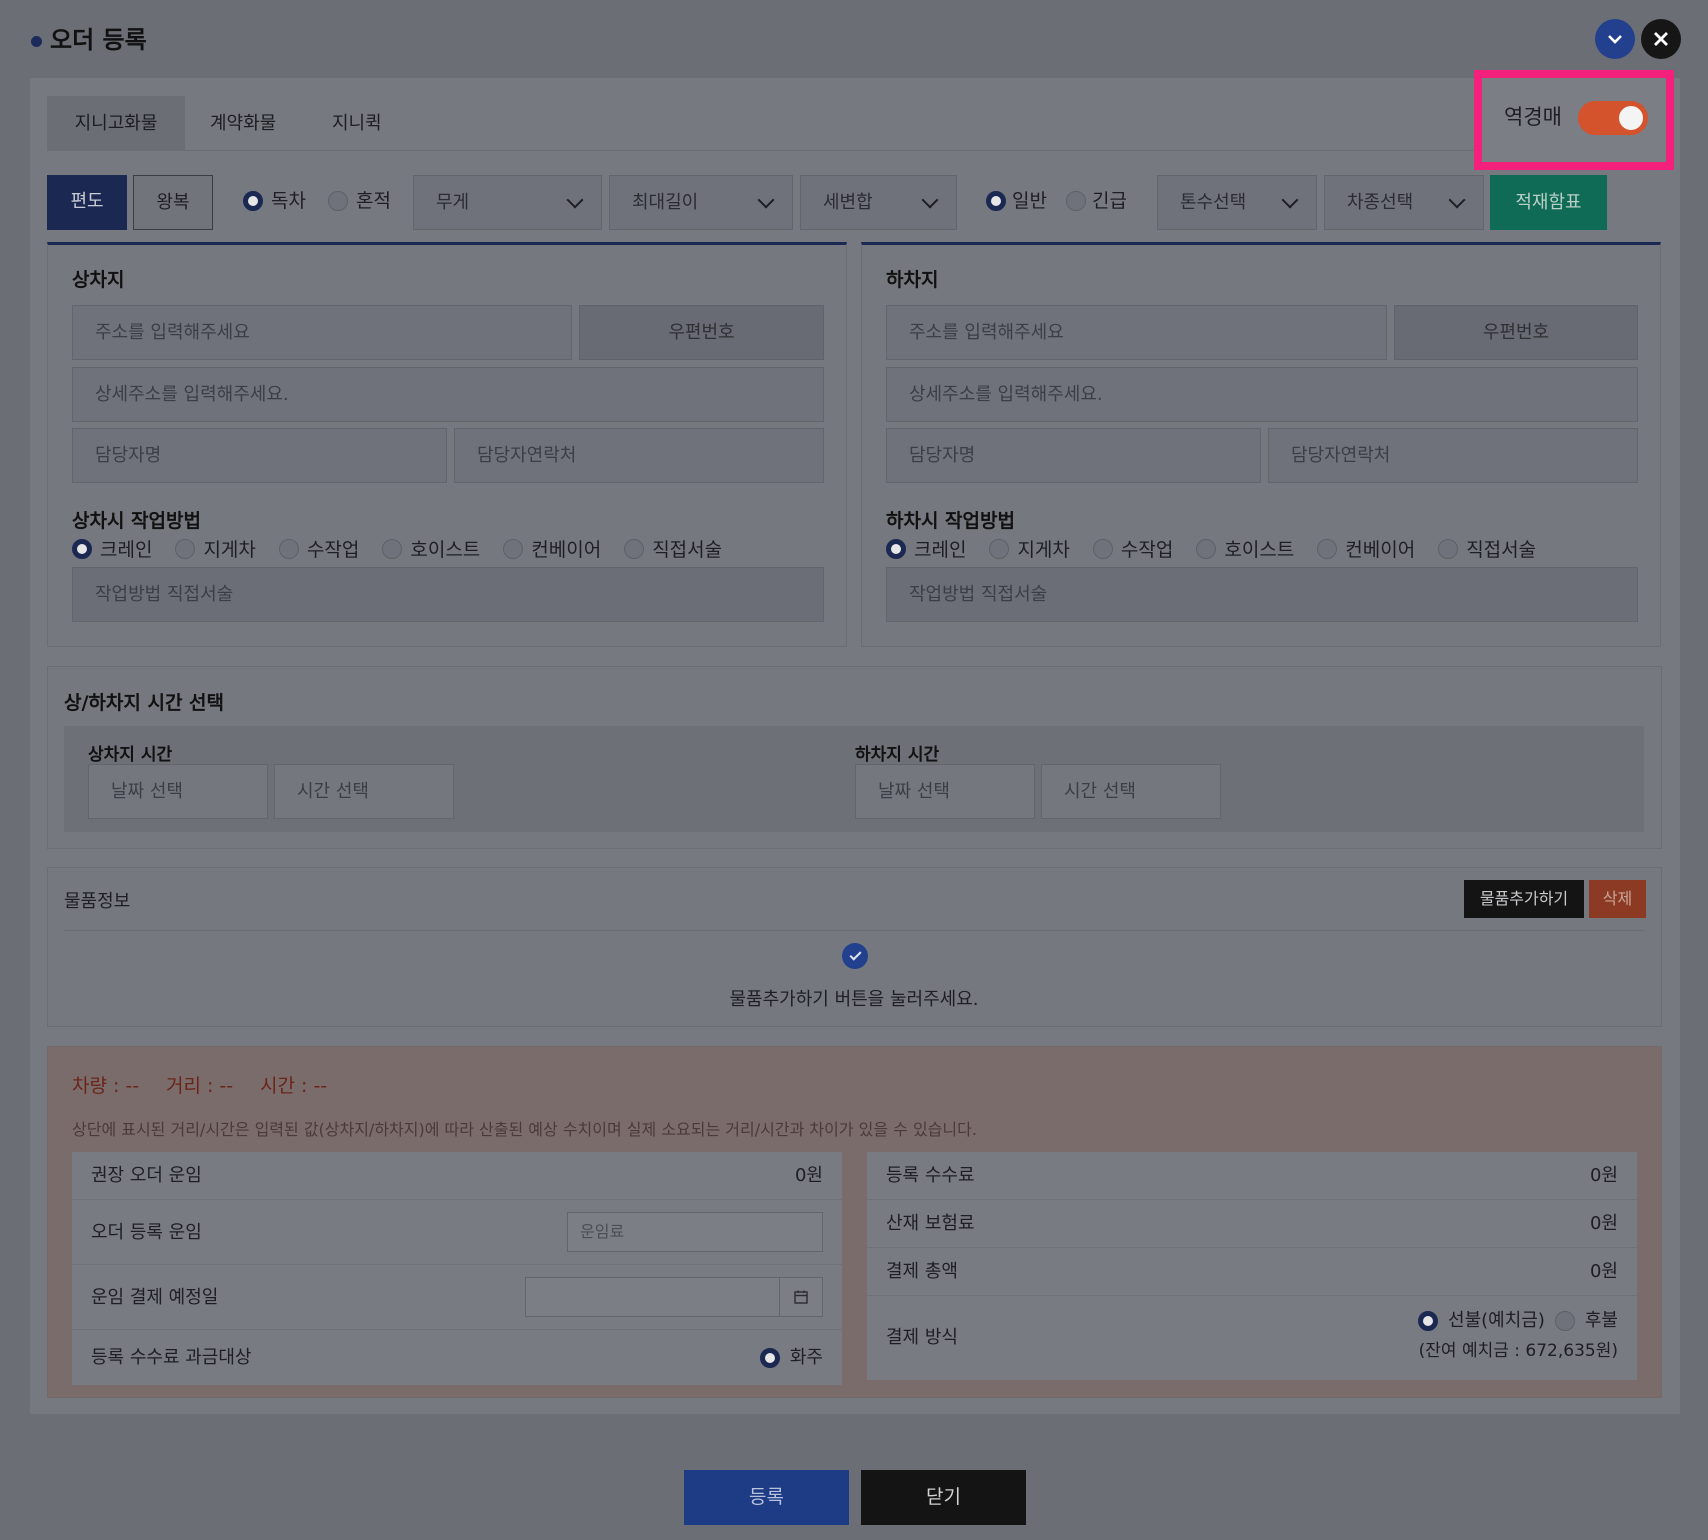 The width and height of the screenshot is (1708, 1540). Describe the element at coordinates (1252, 1176) in the screenshot. I see `fare-reg-fee-row: 등록 수수료 0원` at that location.